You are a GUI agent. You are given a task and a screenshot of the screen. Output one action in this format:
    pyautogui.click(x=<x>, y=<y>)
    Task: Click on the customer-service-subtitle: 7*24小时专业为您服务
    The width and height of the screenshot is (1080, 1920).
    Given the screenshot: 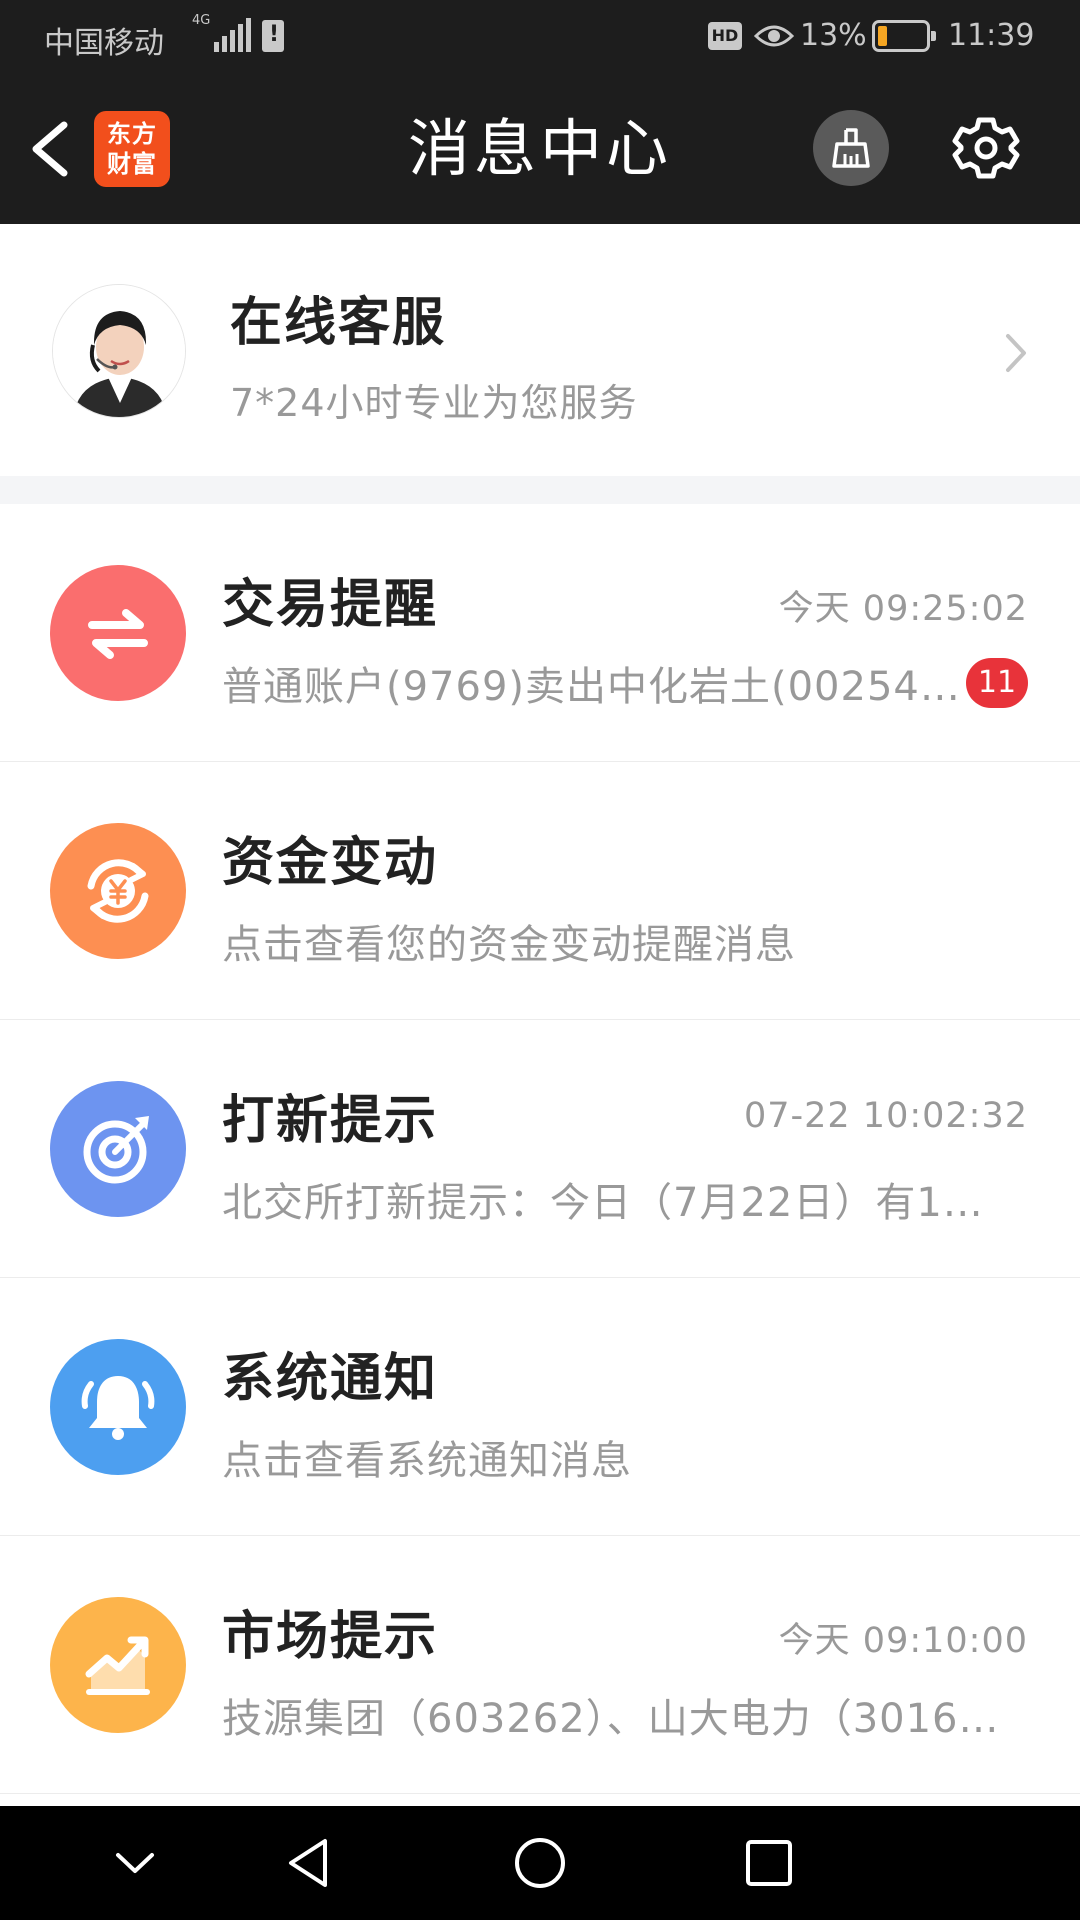 What is the action you would take?
    pyautogui.click(x=434, y=403)
    